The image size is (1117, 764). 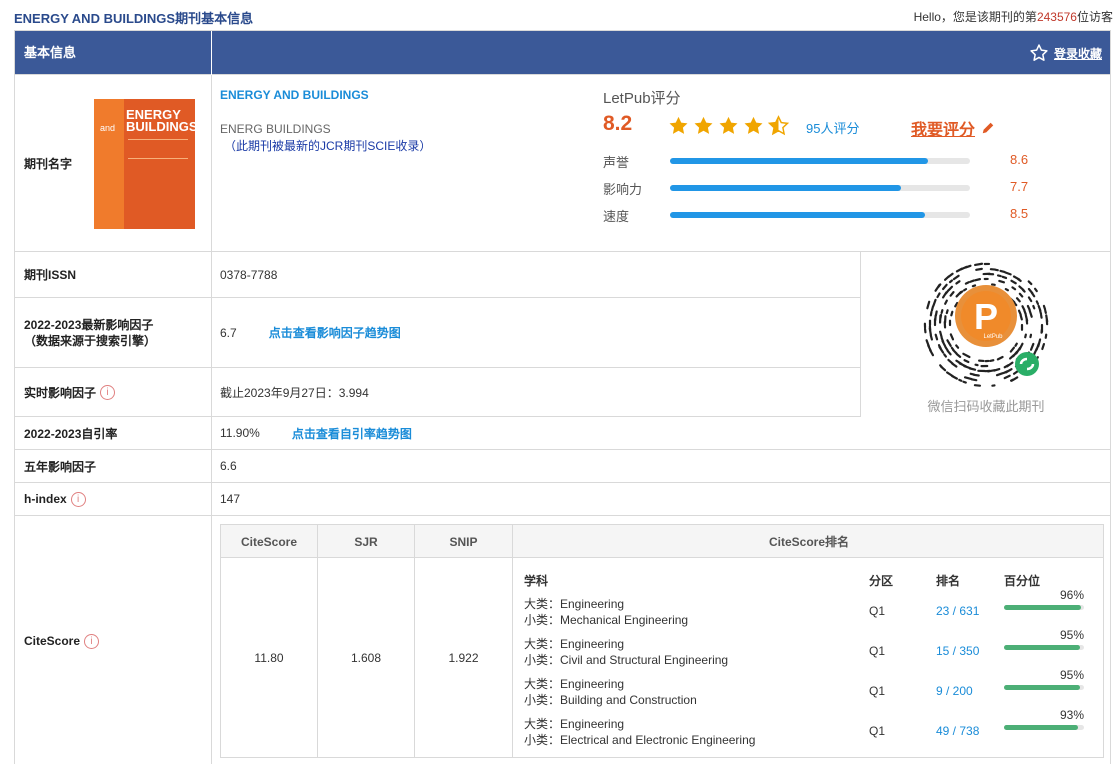 I want to click on rating-bar-row: 速度 8.5, so click(x=833, y=215).